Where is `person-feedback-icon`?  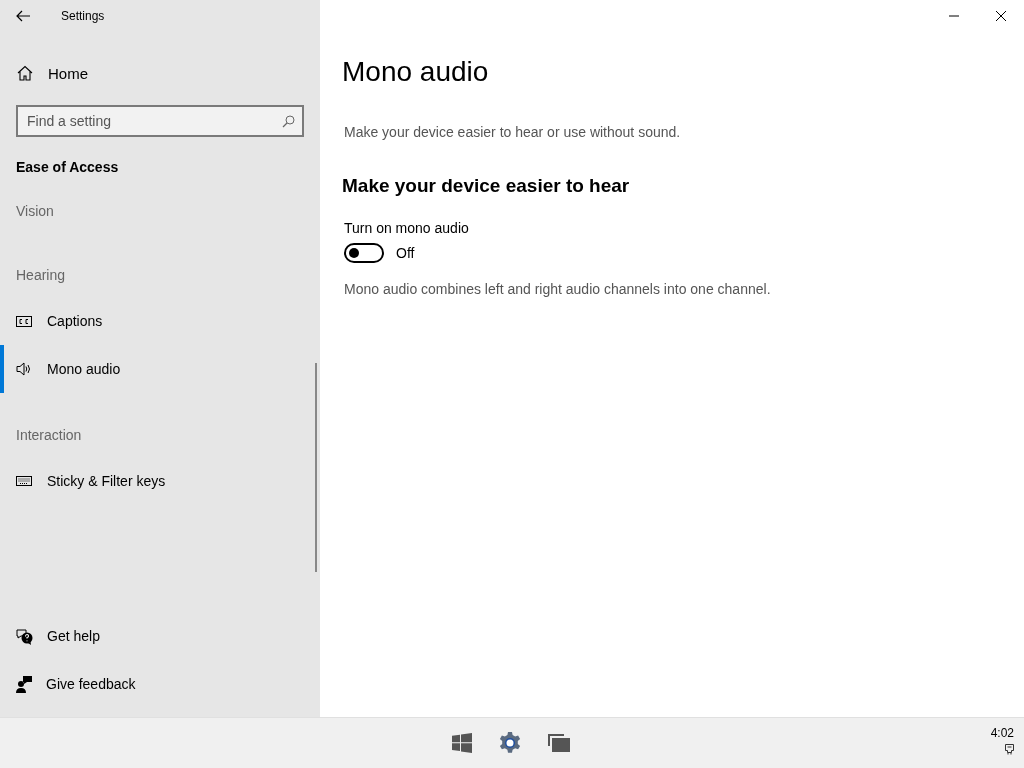 person-feedback-icon is located at coordinates (24, 684).